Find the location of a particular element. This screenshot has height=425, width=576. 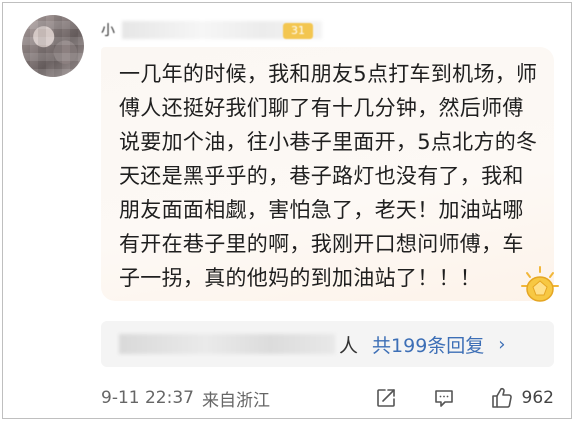

like-button: 962 is located at coordinates (522, 398).